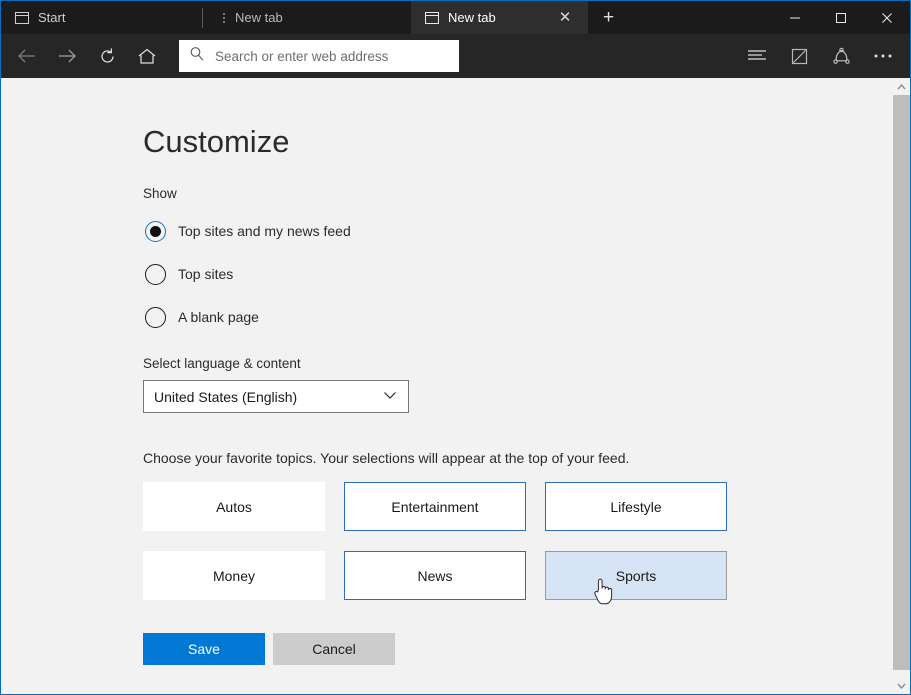 Image resolution: width=911 pixels, height=695 pixels. What do you see at coordinates (197, 56) in the screenshot?
I see `search-icon` at bounding box center [197, 56].